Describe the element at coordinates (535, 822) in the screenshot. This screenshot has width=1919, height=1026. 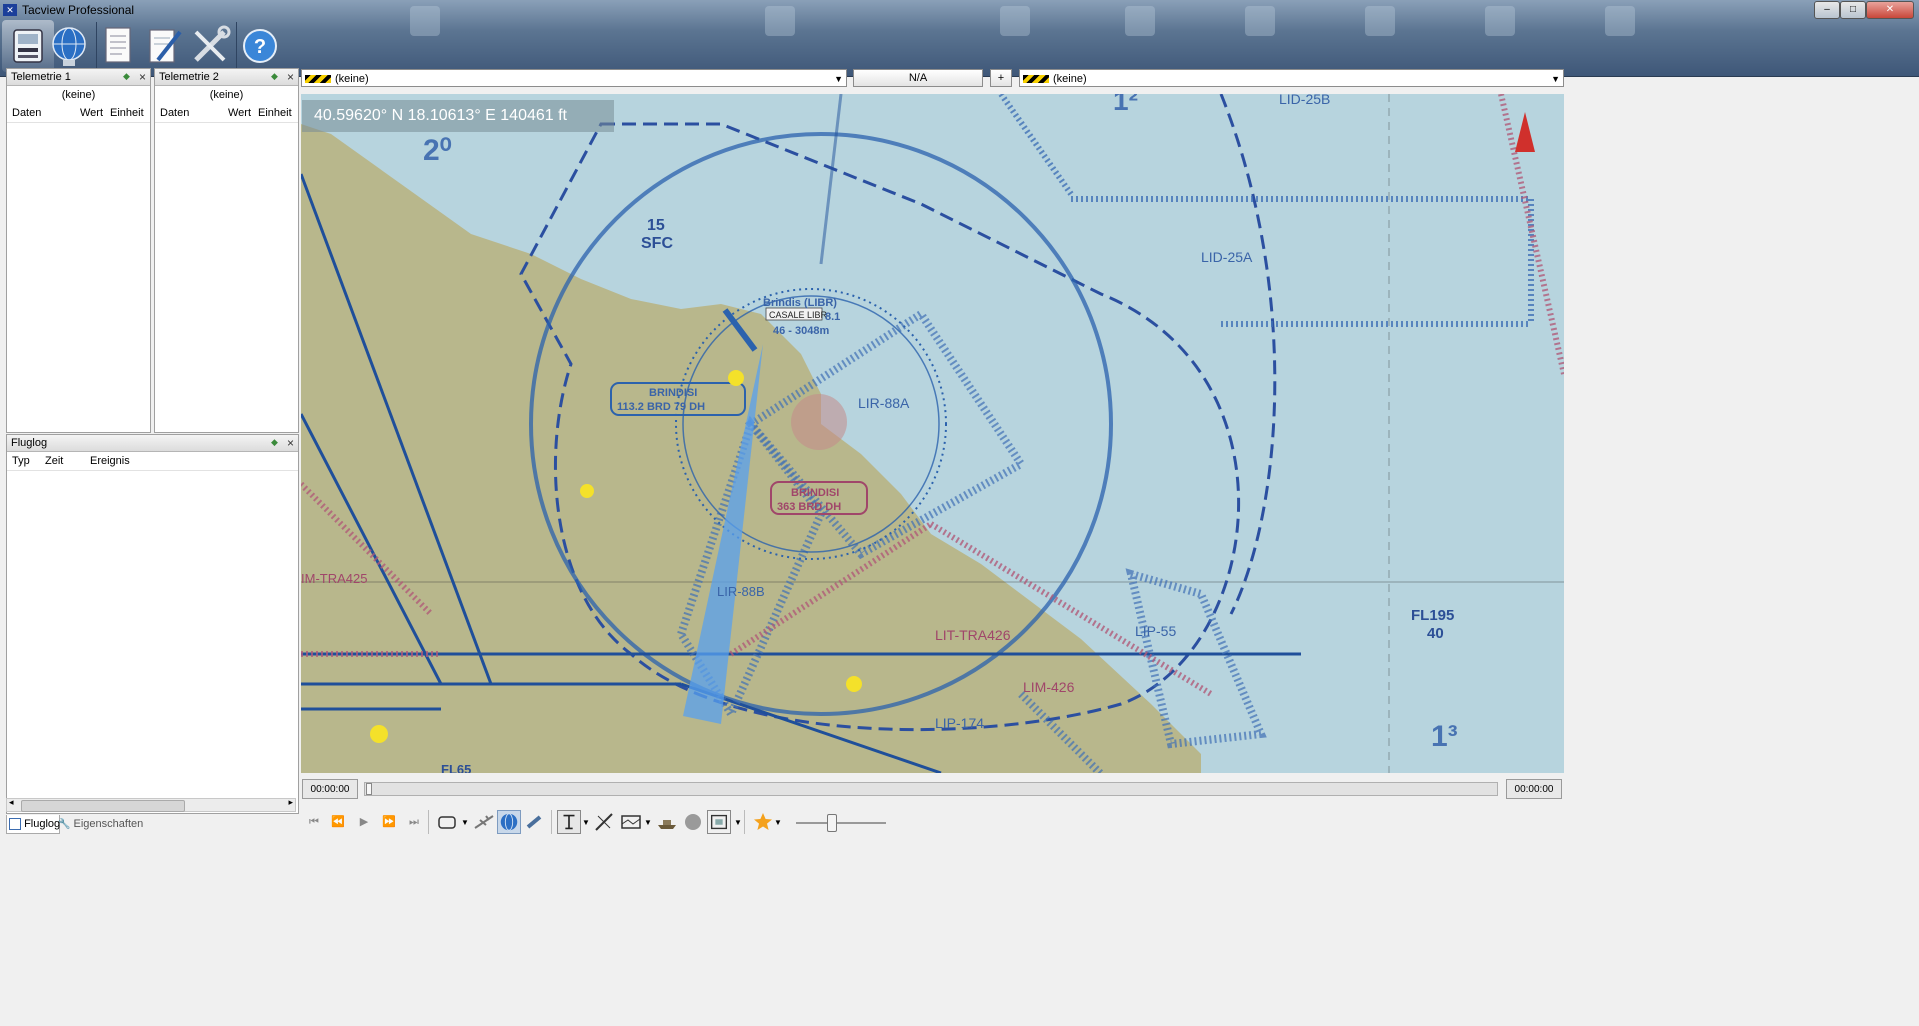
I see `satellite-view-button` at that location.